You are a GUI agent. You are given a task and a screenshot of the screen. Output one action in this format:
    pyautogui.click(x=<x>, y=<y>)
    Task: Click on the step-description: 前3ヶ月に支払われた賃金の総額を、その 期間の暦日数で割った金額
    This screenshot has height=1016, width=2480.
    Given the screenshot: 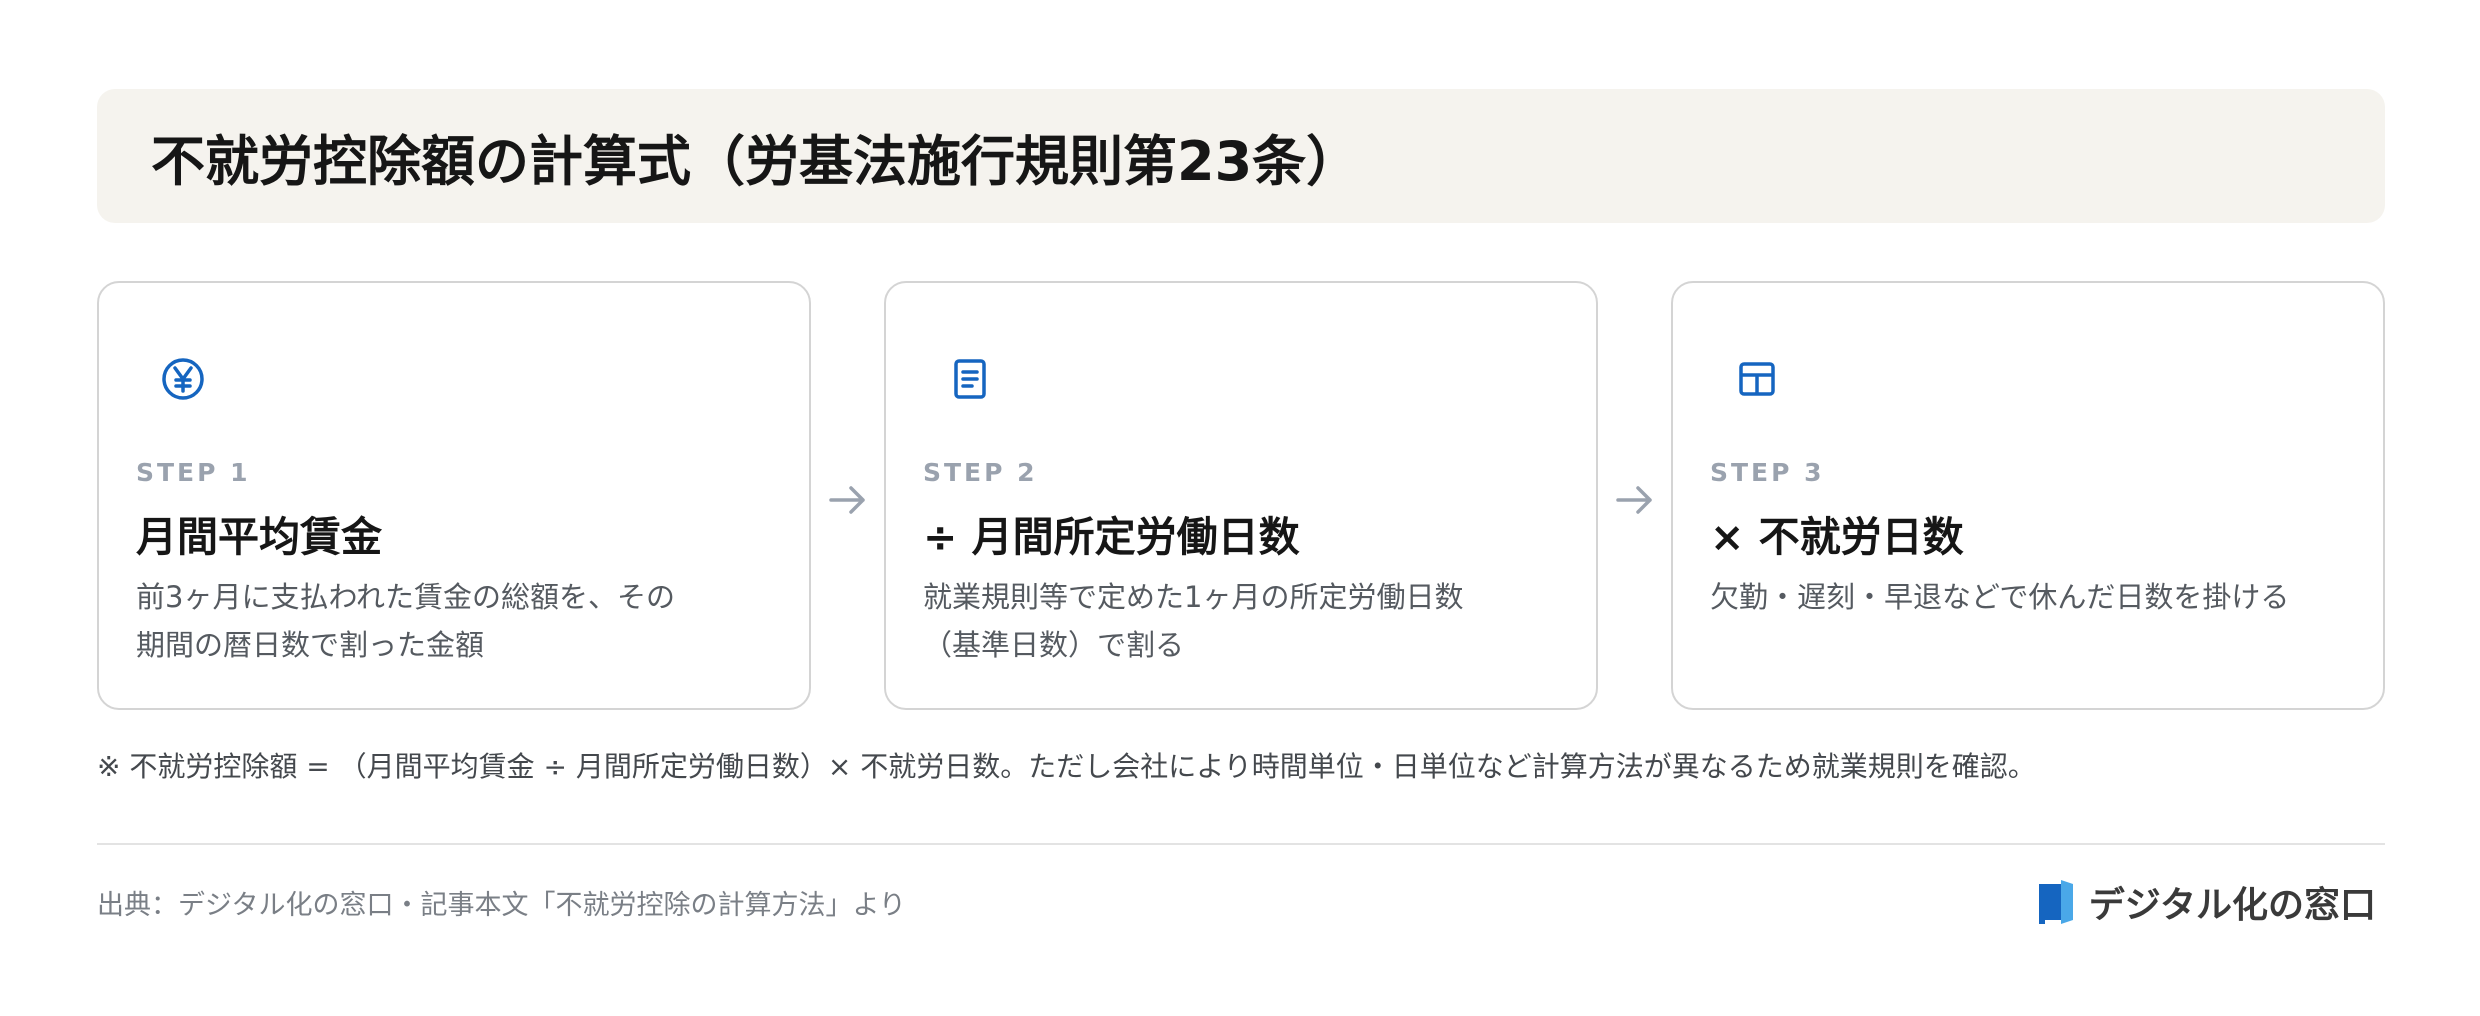 What is the action you would take?
    pyautogui.click(x=446, y=621)
    